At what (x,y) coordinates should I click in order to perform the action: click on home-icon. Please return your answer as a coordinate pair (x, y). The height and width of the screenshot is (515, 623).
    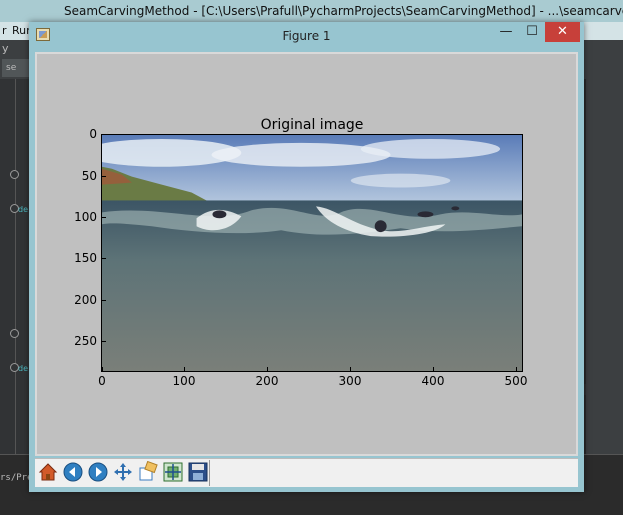
    Looking at the image, I should click on (48, 472).